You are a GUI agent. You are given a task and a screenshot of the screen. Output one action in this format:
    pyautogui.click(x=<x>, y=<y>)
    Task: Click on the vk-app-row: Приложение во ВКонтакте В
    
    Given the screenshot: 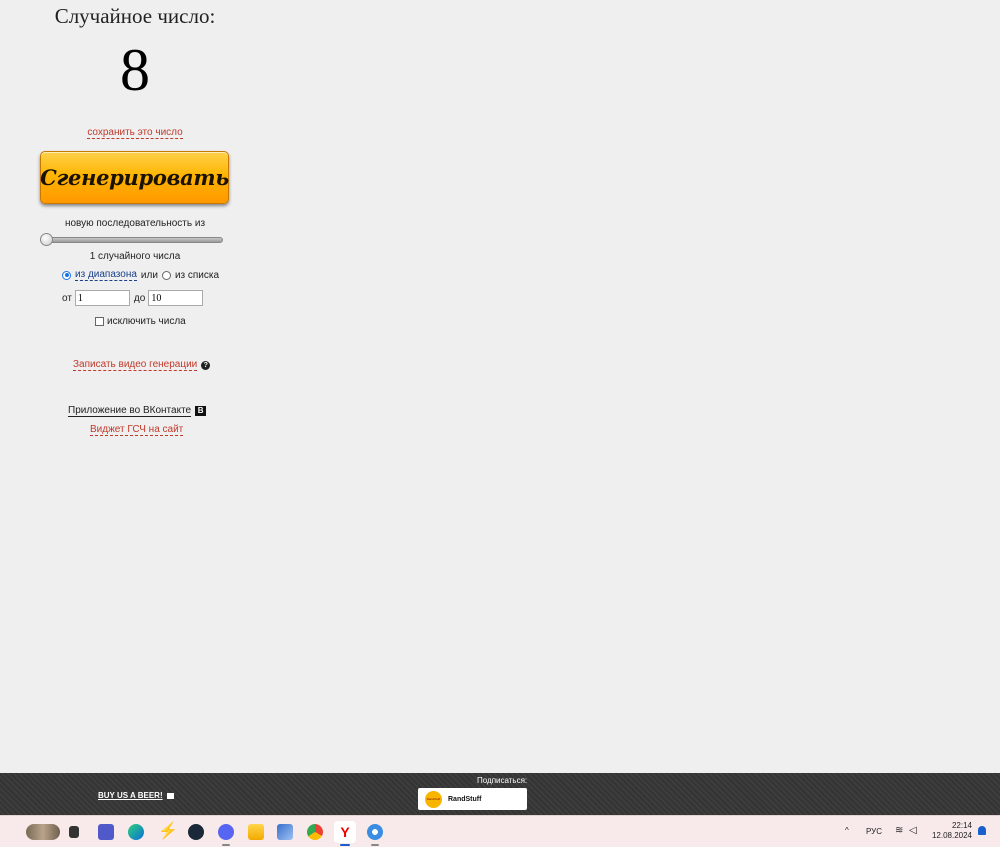 What is the action you would take?
    pyautogui.click(x=137, y=411)
    